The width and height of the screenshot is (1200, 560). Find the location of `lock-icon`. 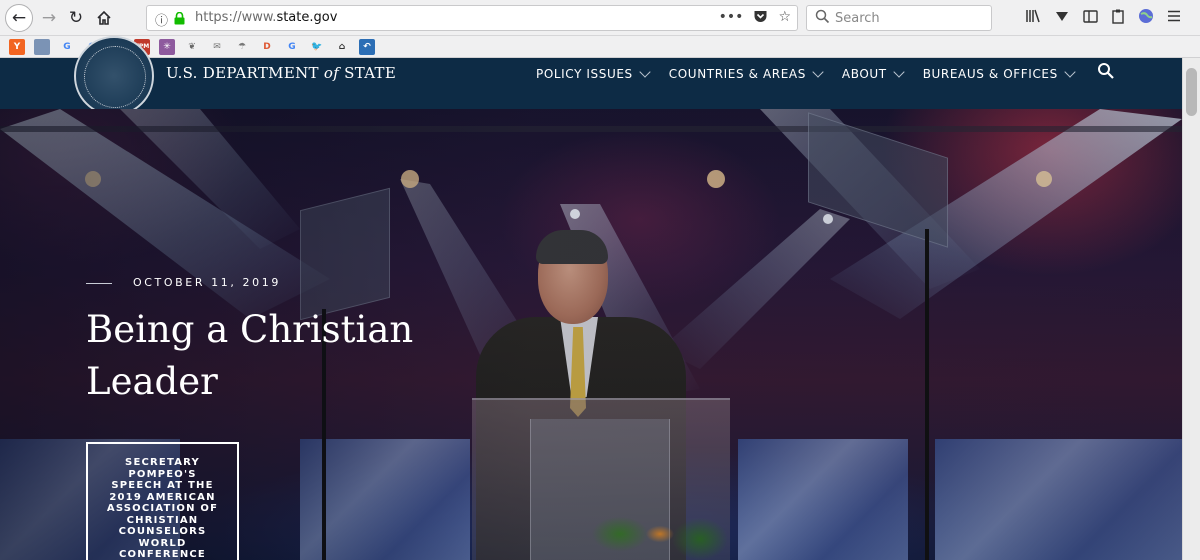

lock-icon is located at coordinates (179, 18).